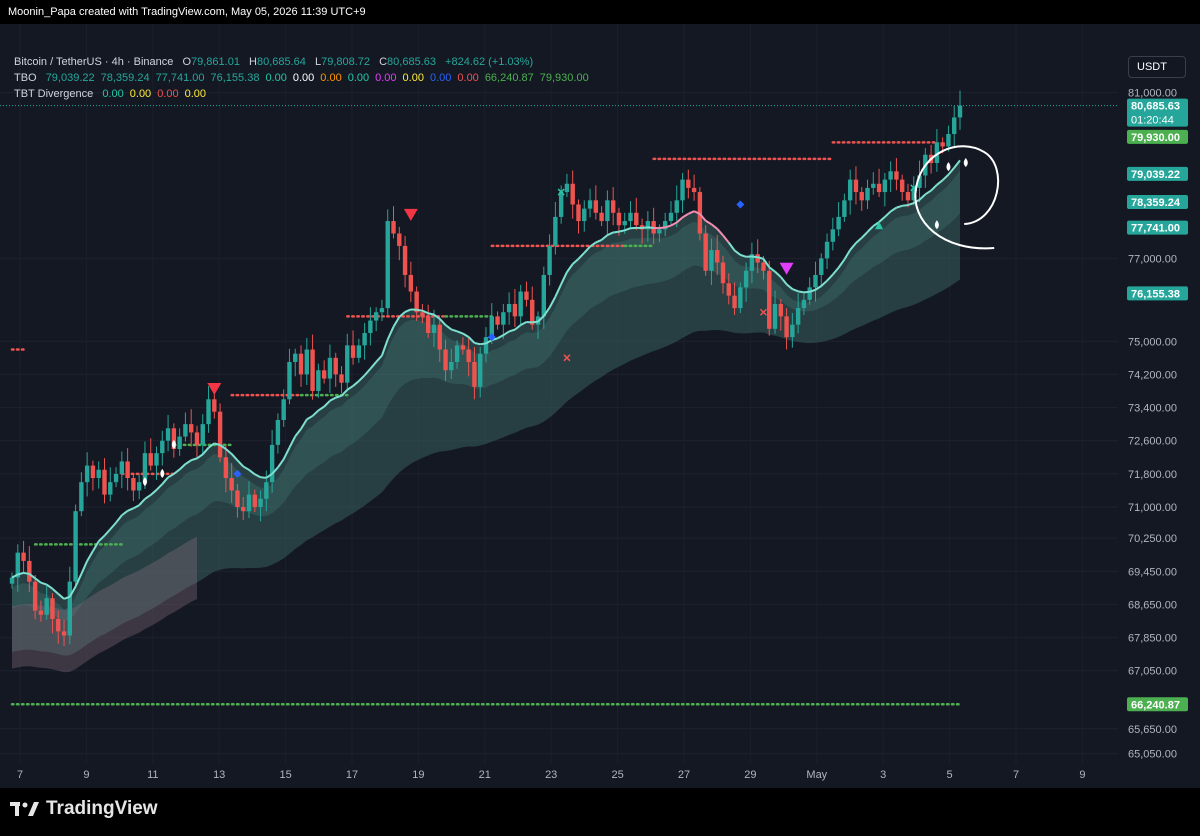 This screenshot has height=836, width=1200. I want to click on y-tick-label: 65,050.00, so click(1152, 755).